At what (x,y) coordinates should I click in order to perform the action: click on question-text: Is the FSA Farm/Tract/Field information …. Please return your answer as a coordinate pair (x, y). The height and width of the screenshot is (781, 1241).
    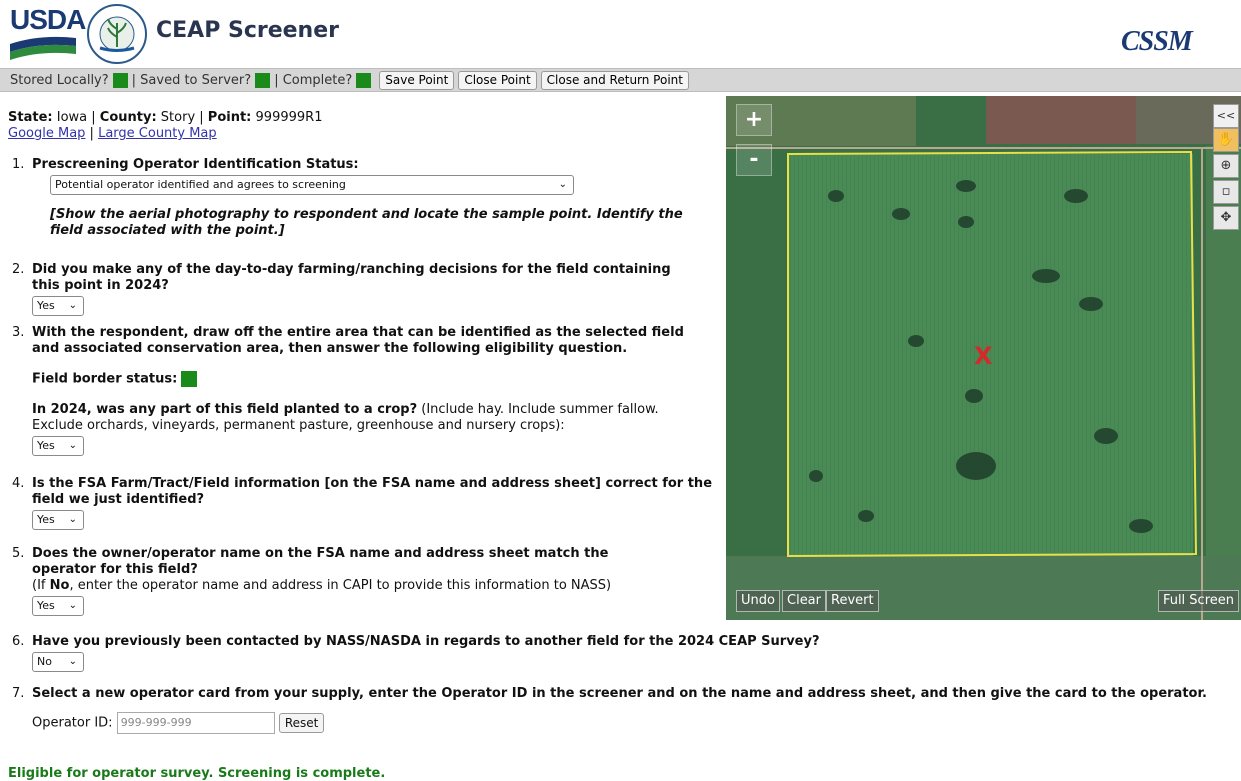
    Looking at the image, I should click on (372, 491).